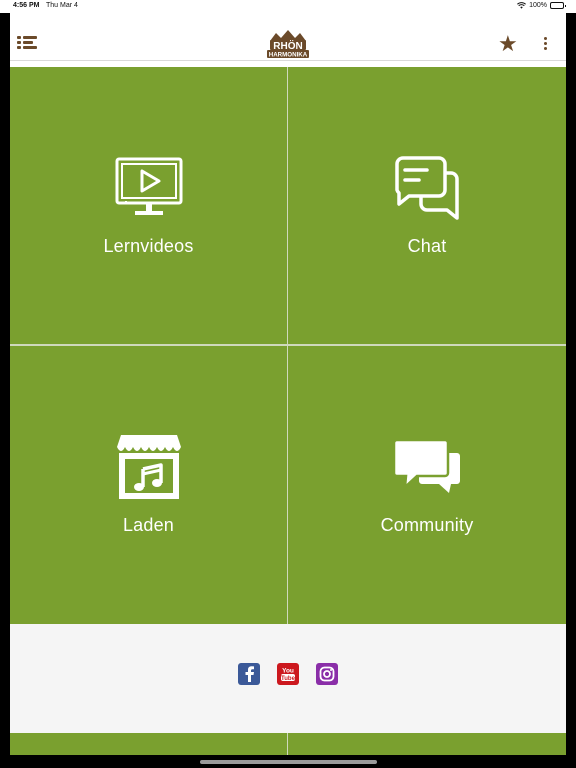 This screenshot has height=768, width=576. Describe the element at coordinates (148, 246) in the screenshot. I see `tile-label: Lernvideos` at that location.